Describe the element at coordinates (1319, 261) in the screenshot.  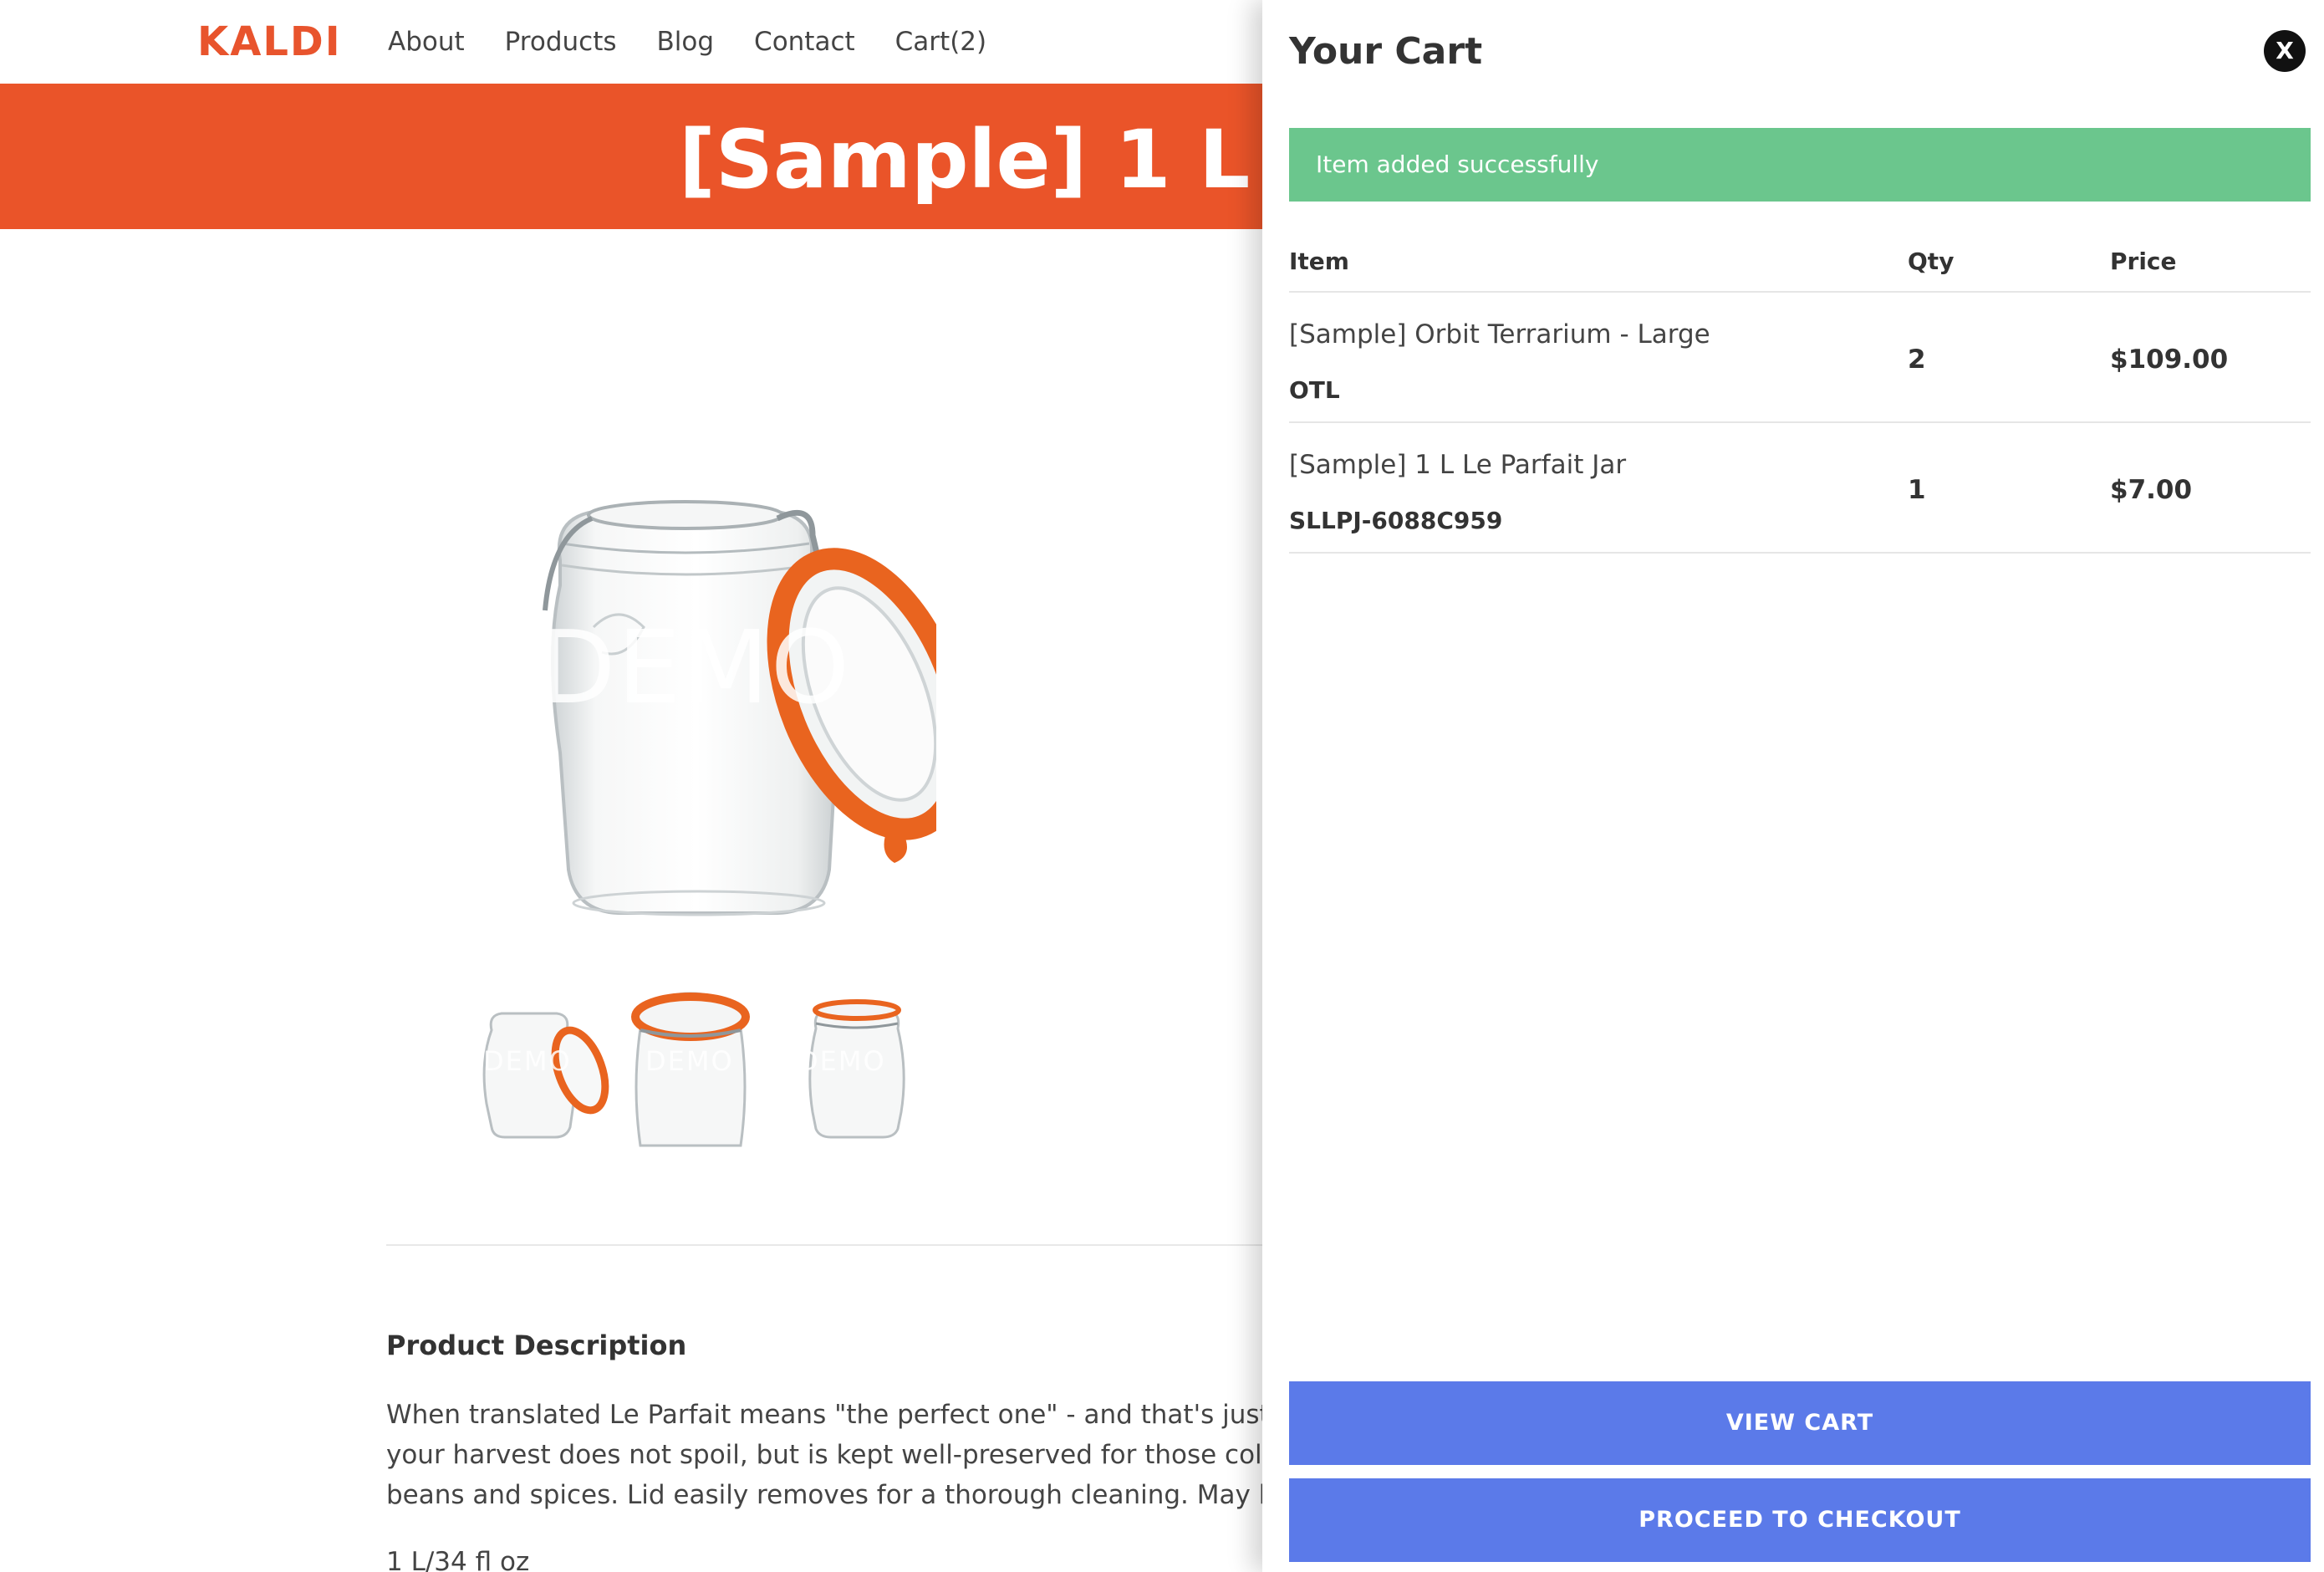
I see `item-column-header: Item` at that location.